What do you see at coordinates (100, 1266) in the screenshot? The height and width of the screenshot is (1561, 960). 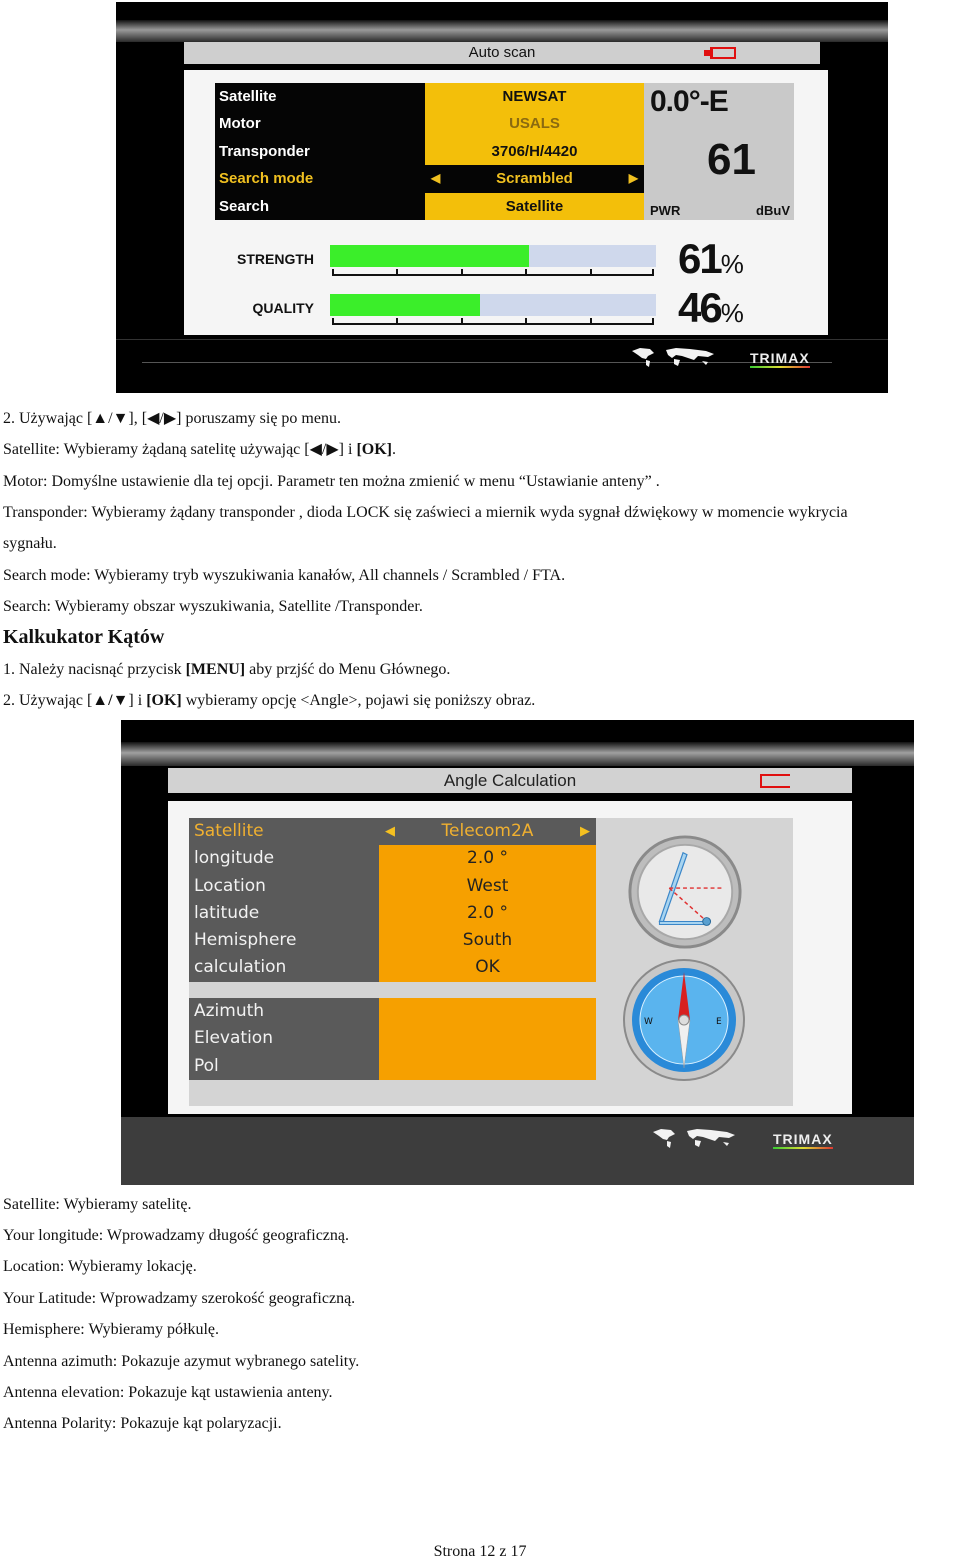 I see `desc-location: Location: Wybieramy lokację.` at bounding box center [100, 1266].